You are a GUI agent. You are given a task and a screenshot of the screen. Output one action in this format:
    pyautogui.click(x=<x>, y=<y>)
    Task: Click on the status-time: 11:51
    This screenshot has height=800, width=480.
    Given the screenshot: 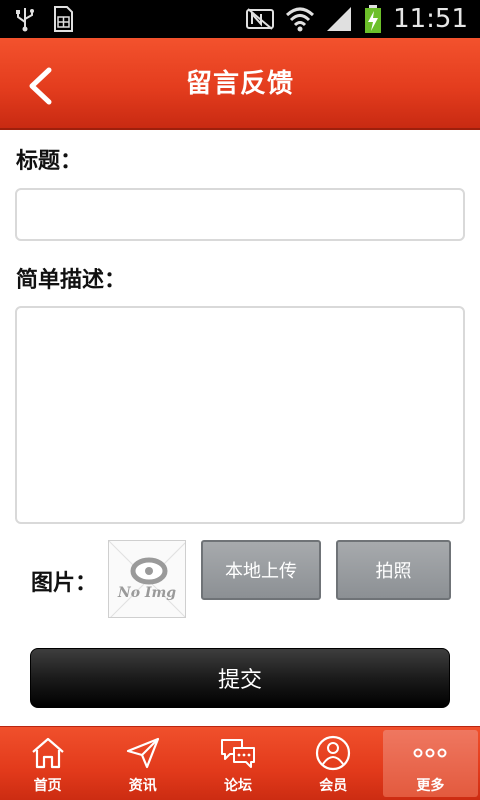 What is the action you would take?
    pyautogui.click(x=430, y=19)
    